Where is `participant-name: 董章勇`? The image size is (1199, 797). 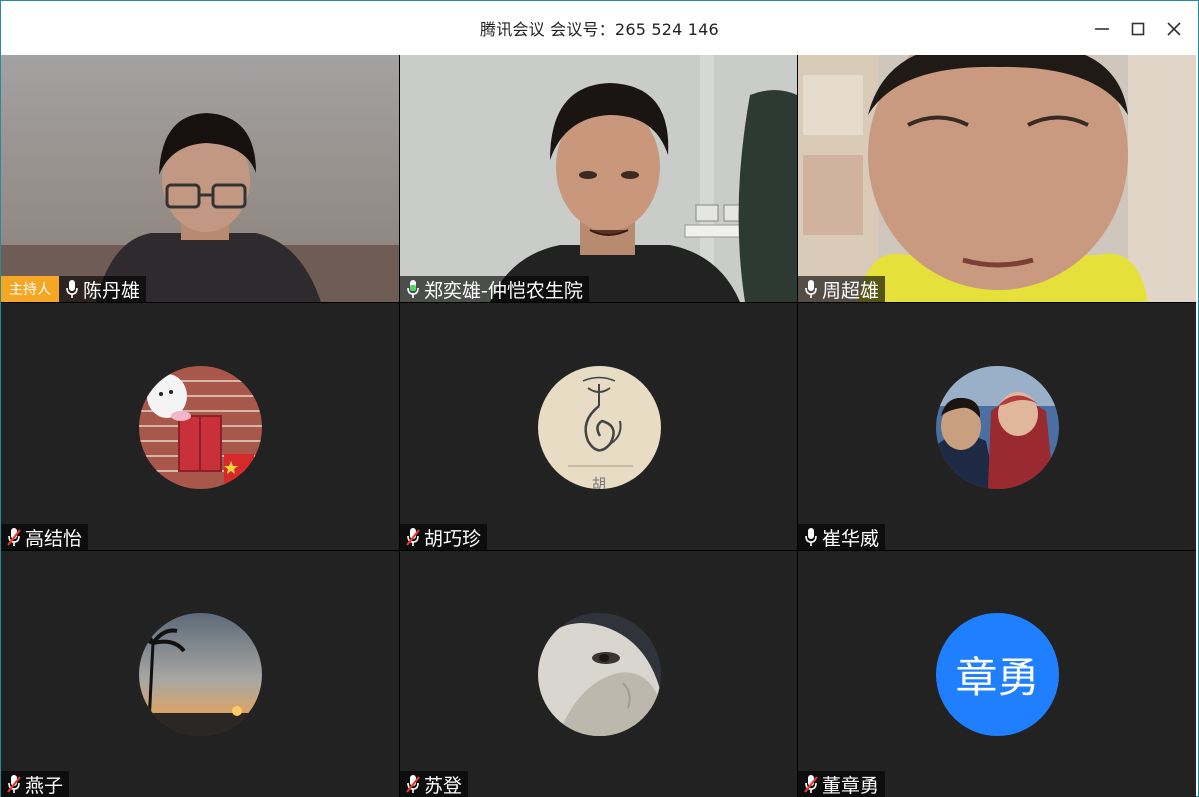
participant-name: 董章勇 is located at coordinates (851, 785).